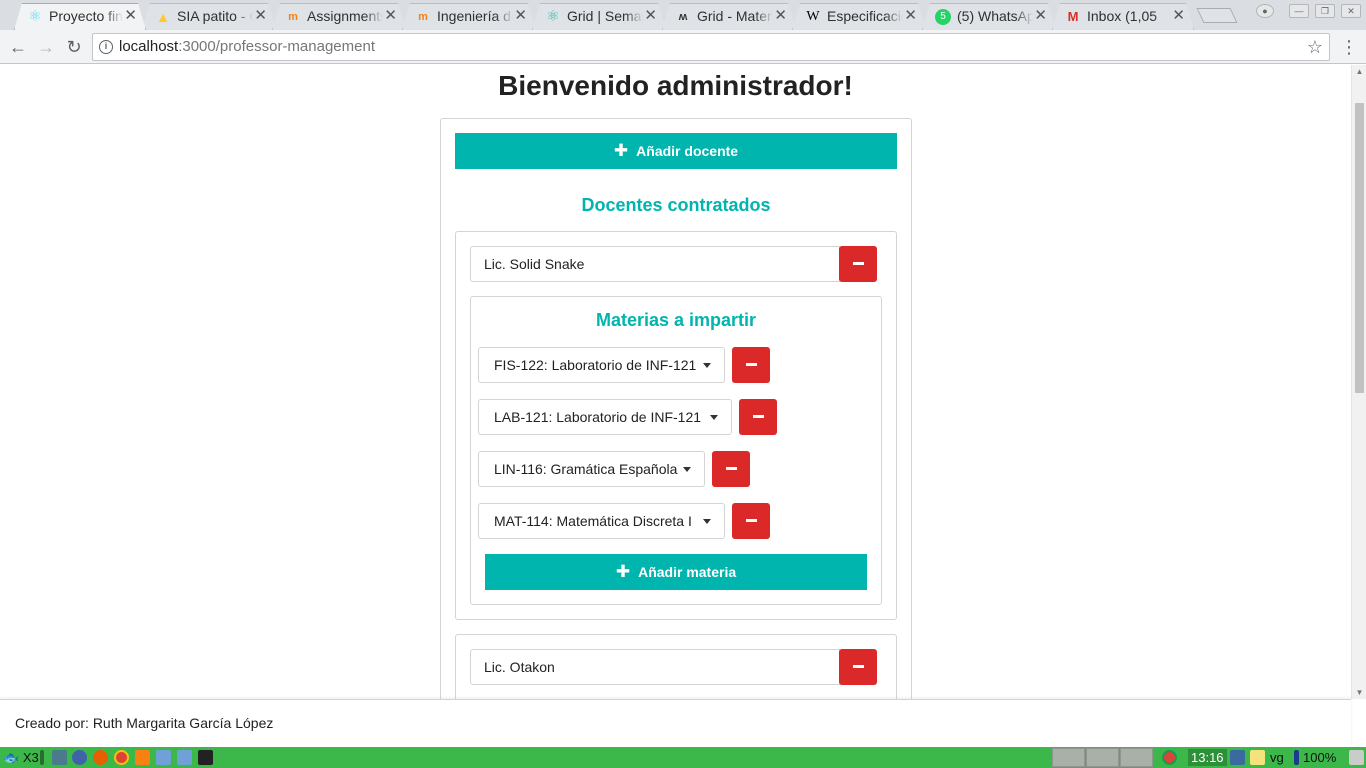 This screenshot has height=768, width=1366. I want to click on info-icon: i, so click(106, 47).